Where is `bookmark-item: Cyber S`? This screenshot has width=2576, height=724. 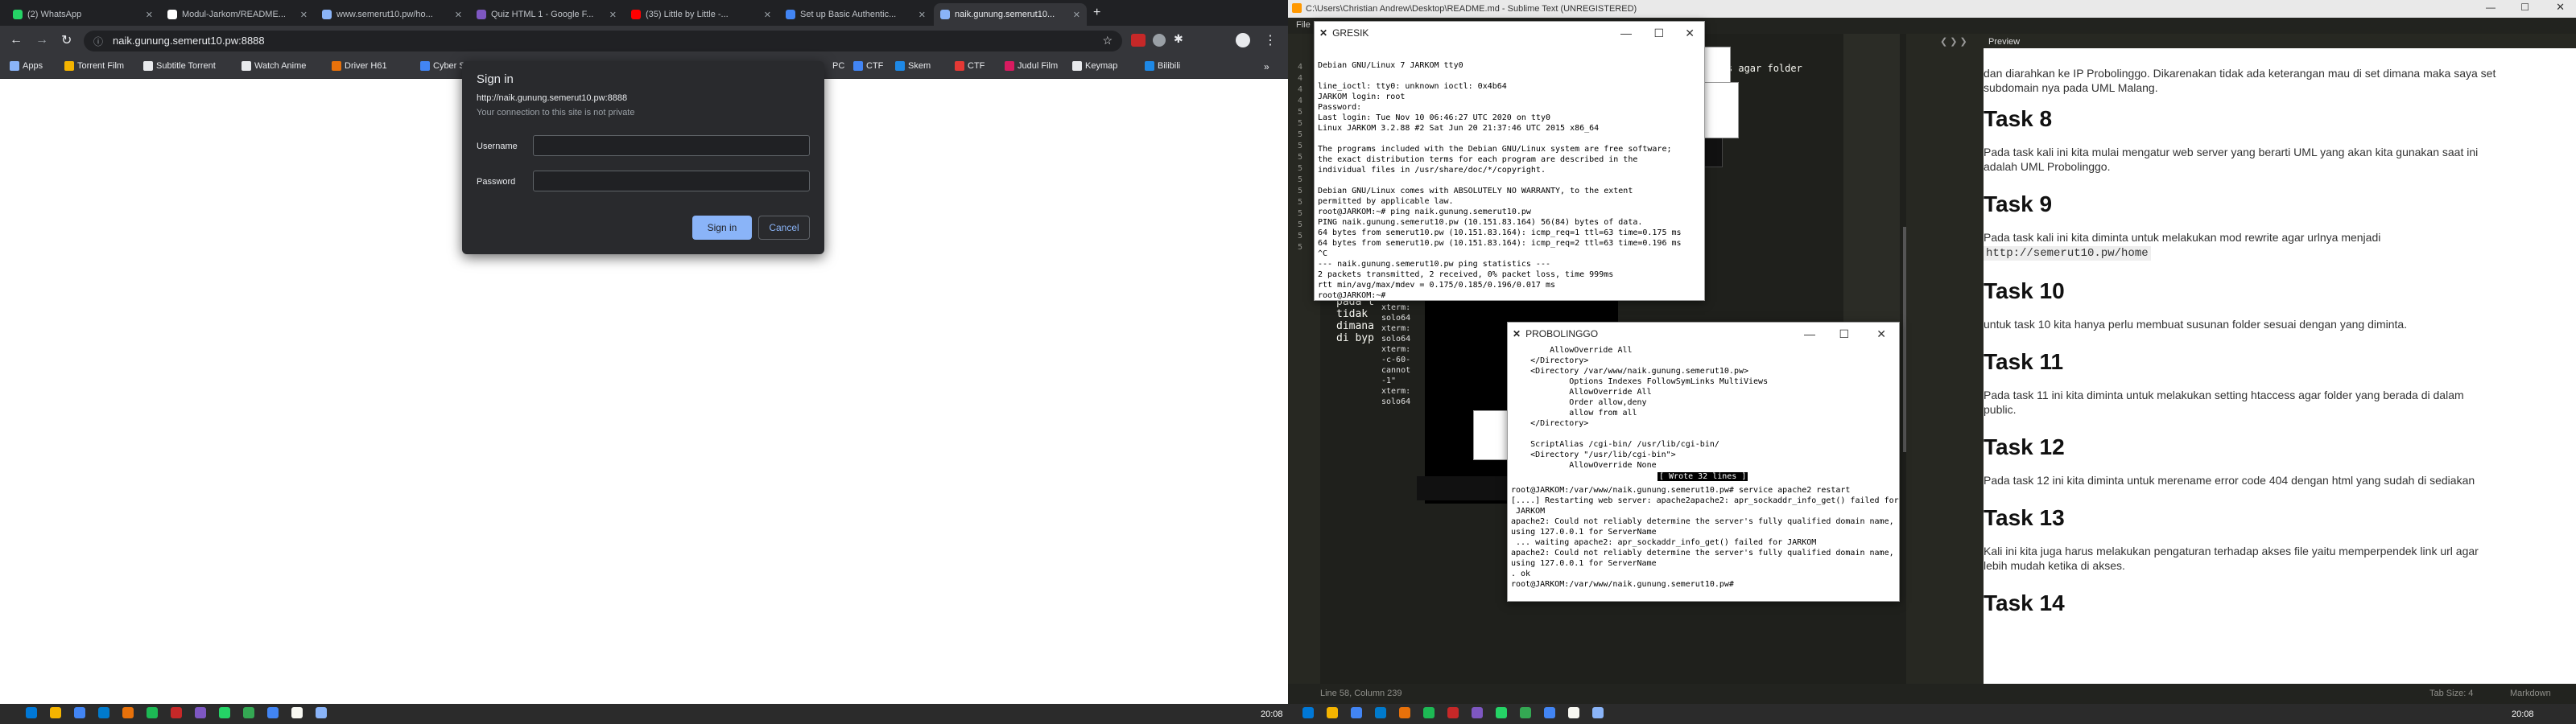 bookmark-item: Cyber S is located at coordinates (442, 66).